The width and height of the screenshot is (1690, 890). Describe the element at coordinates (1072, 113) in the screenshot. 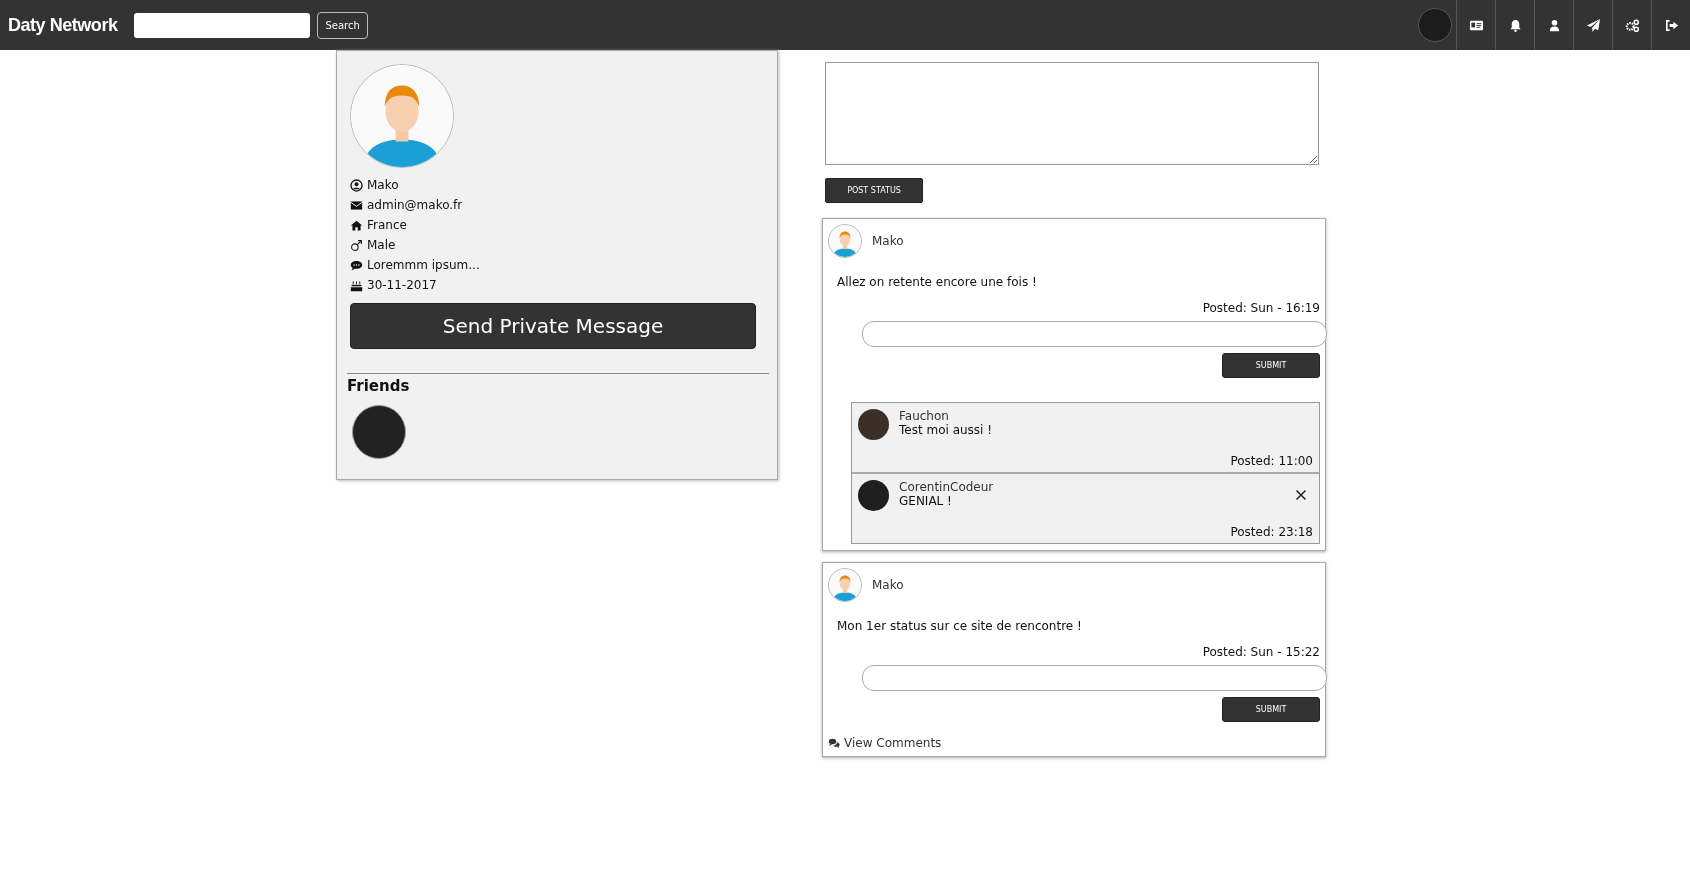

I see `status-input` at that location.